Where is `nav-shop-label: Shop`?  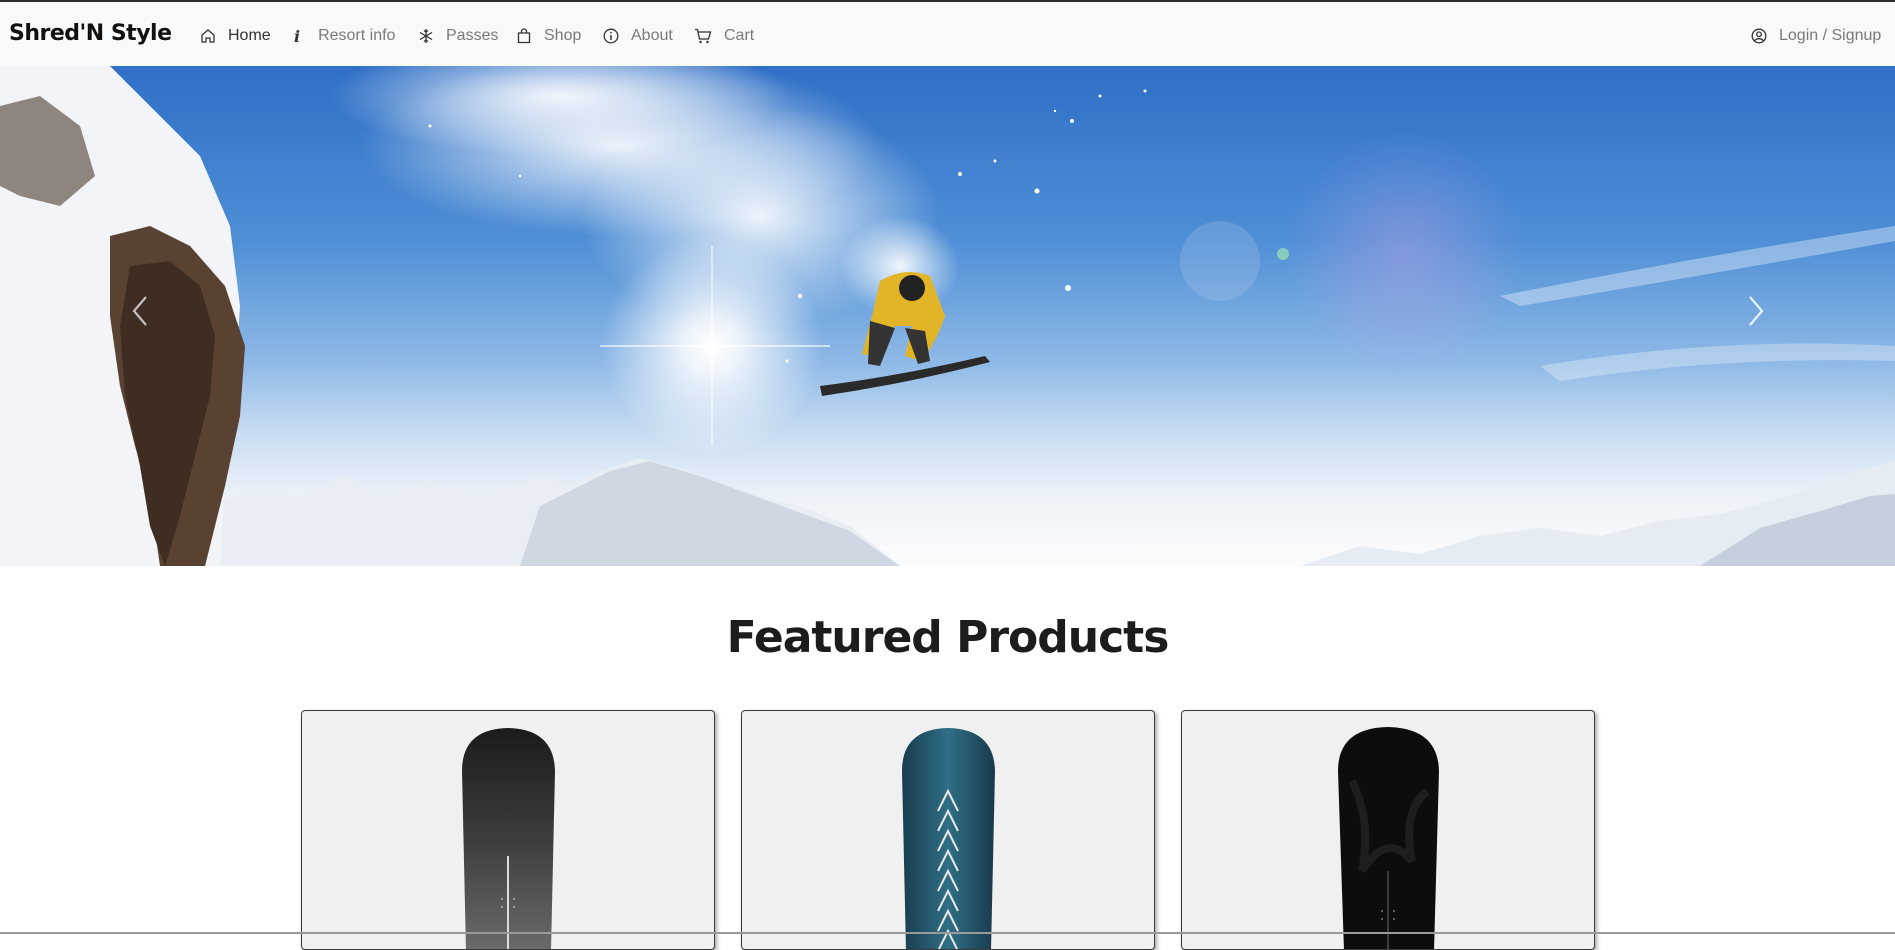
nav-shop-label: Shop is located at coordinates (563, 35).